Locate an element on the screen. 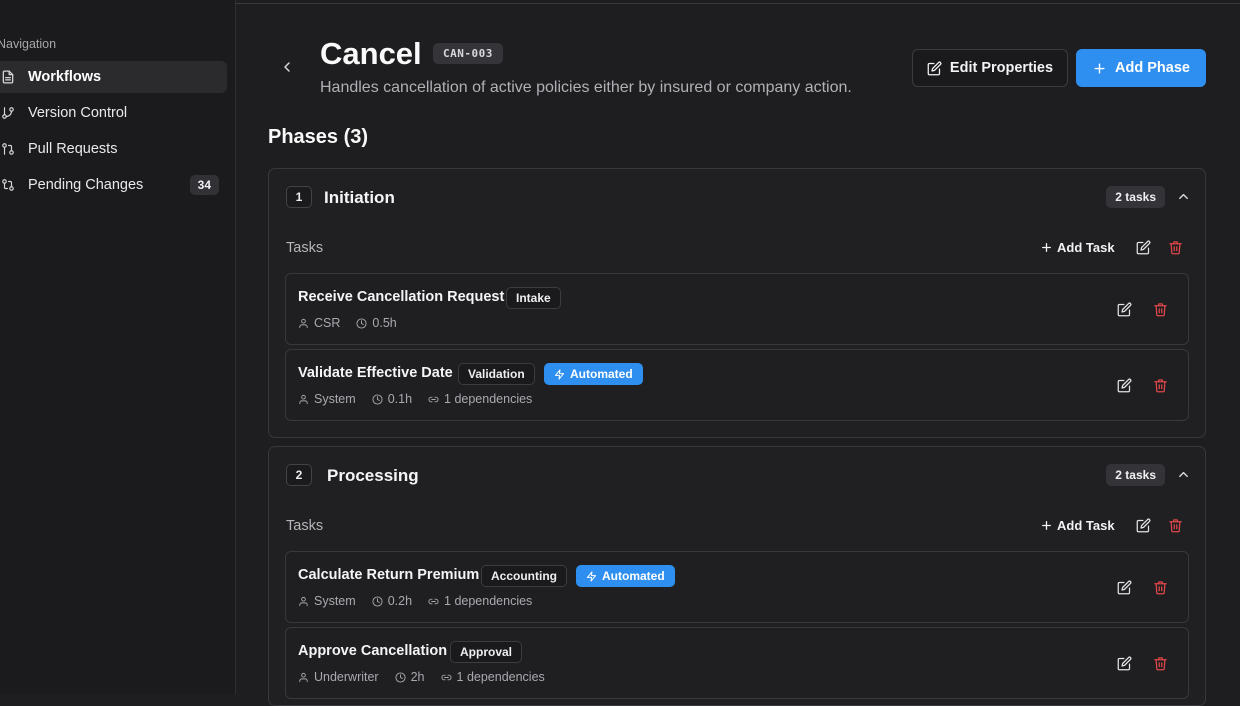  sidebar-item-label: Pending Changes is located at coordinates (86, 185).